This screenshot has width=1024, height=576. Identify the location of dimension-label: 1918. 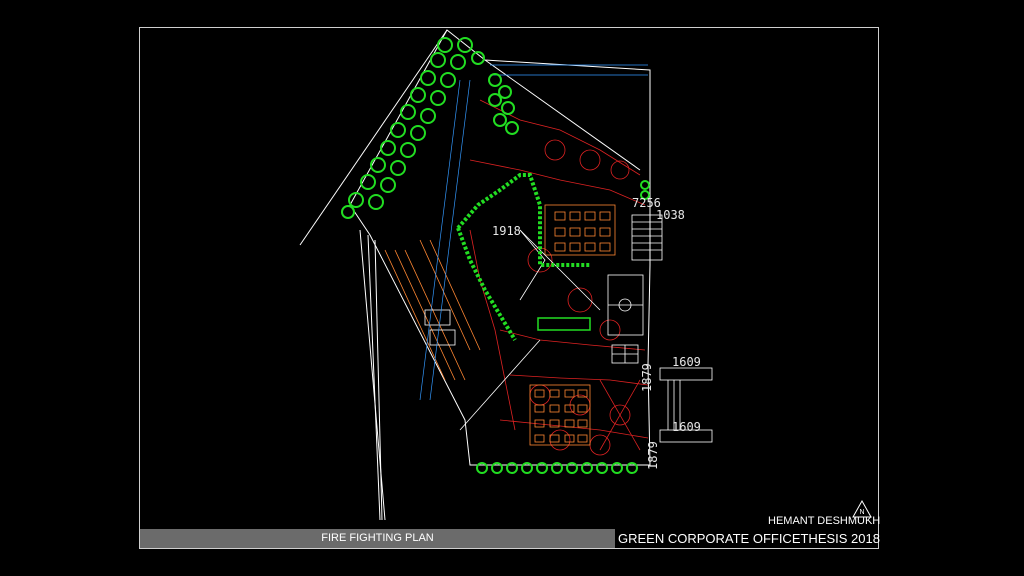
(506, 231).